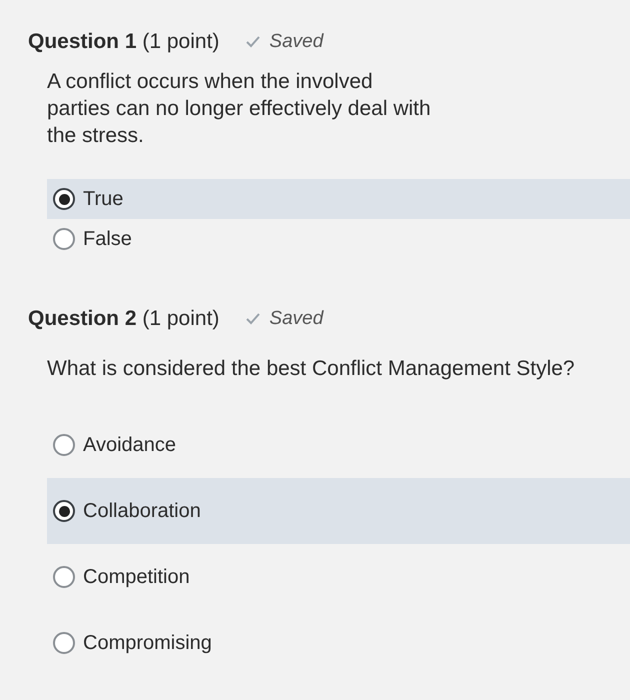 The height and width of the screenshot is (700, 630). What do you see at coordinates (338, 445) in the screenshot?
I see `answer-option: Avoidance` at bounding box center [338, 445].